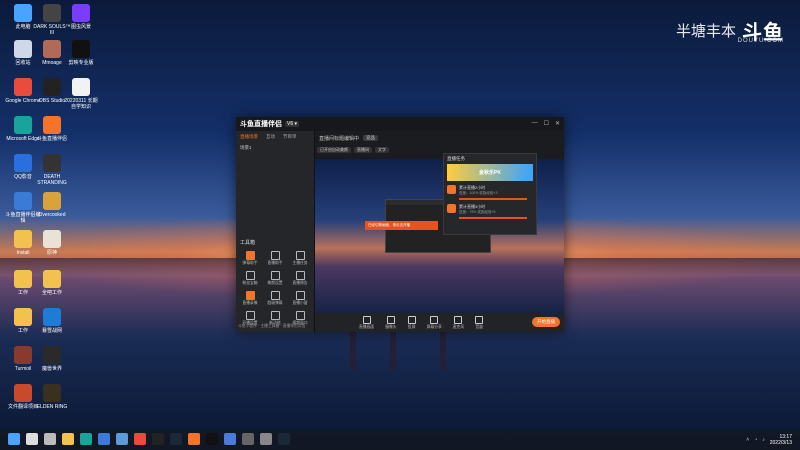 The height and width of the screenshot is (450, 800). Describe the element at coordinates (52, 317) in the screenshot. I see `battlenet-icon` at that location.